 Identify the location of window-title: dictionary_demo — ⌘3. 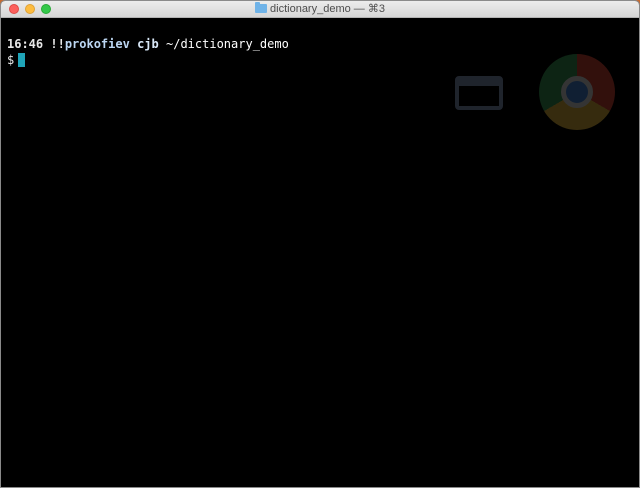
(320, 9).